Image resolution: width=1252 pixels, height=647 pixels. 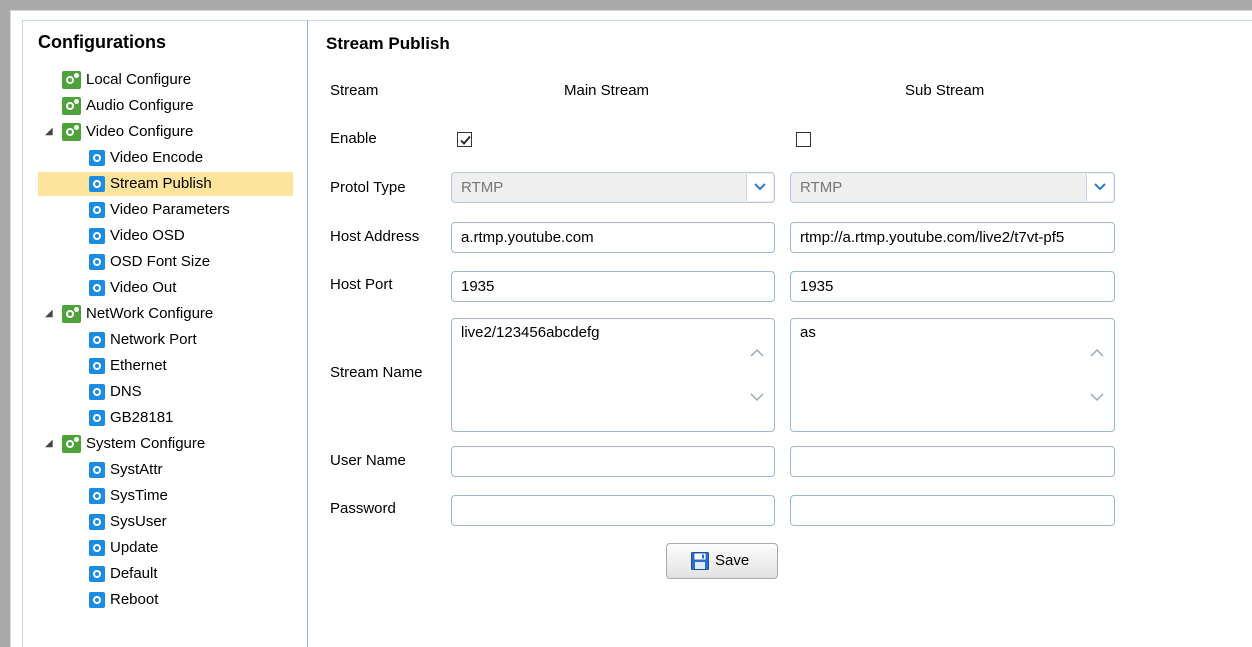 What do you see at coordinates (142, 417) in the screenshot?
I see `sidebar-item-label: GB28181` at bounding box center [142, 417].